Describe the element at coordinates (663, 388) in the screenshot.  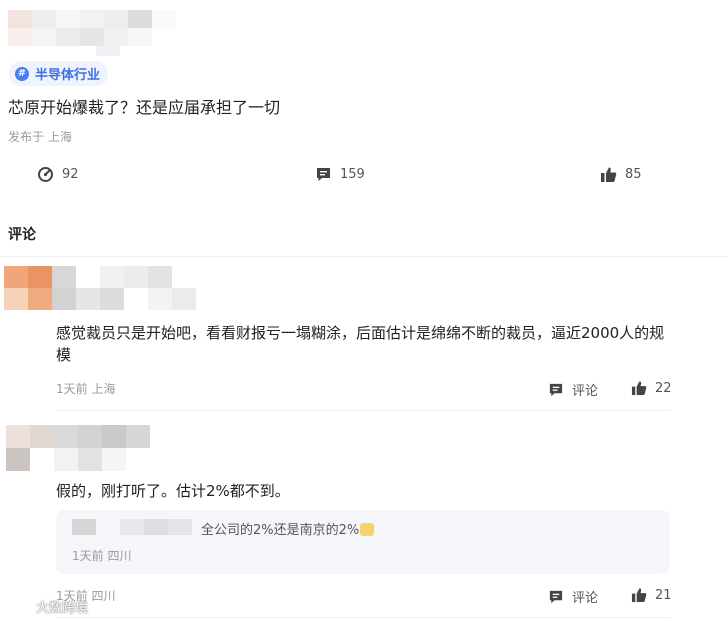
I see `like-count: 22` at that location.